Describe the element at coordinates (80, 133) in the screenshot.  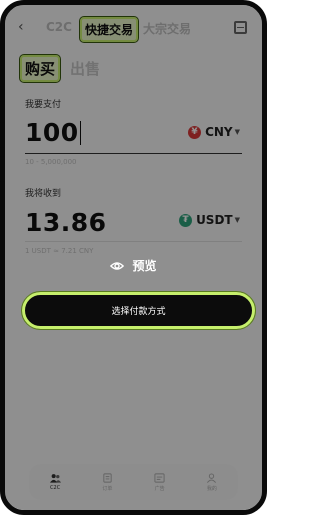
I see `text-caret` at that location.